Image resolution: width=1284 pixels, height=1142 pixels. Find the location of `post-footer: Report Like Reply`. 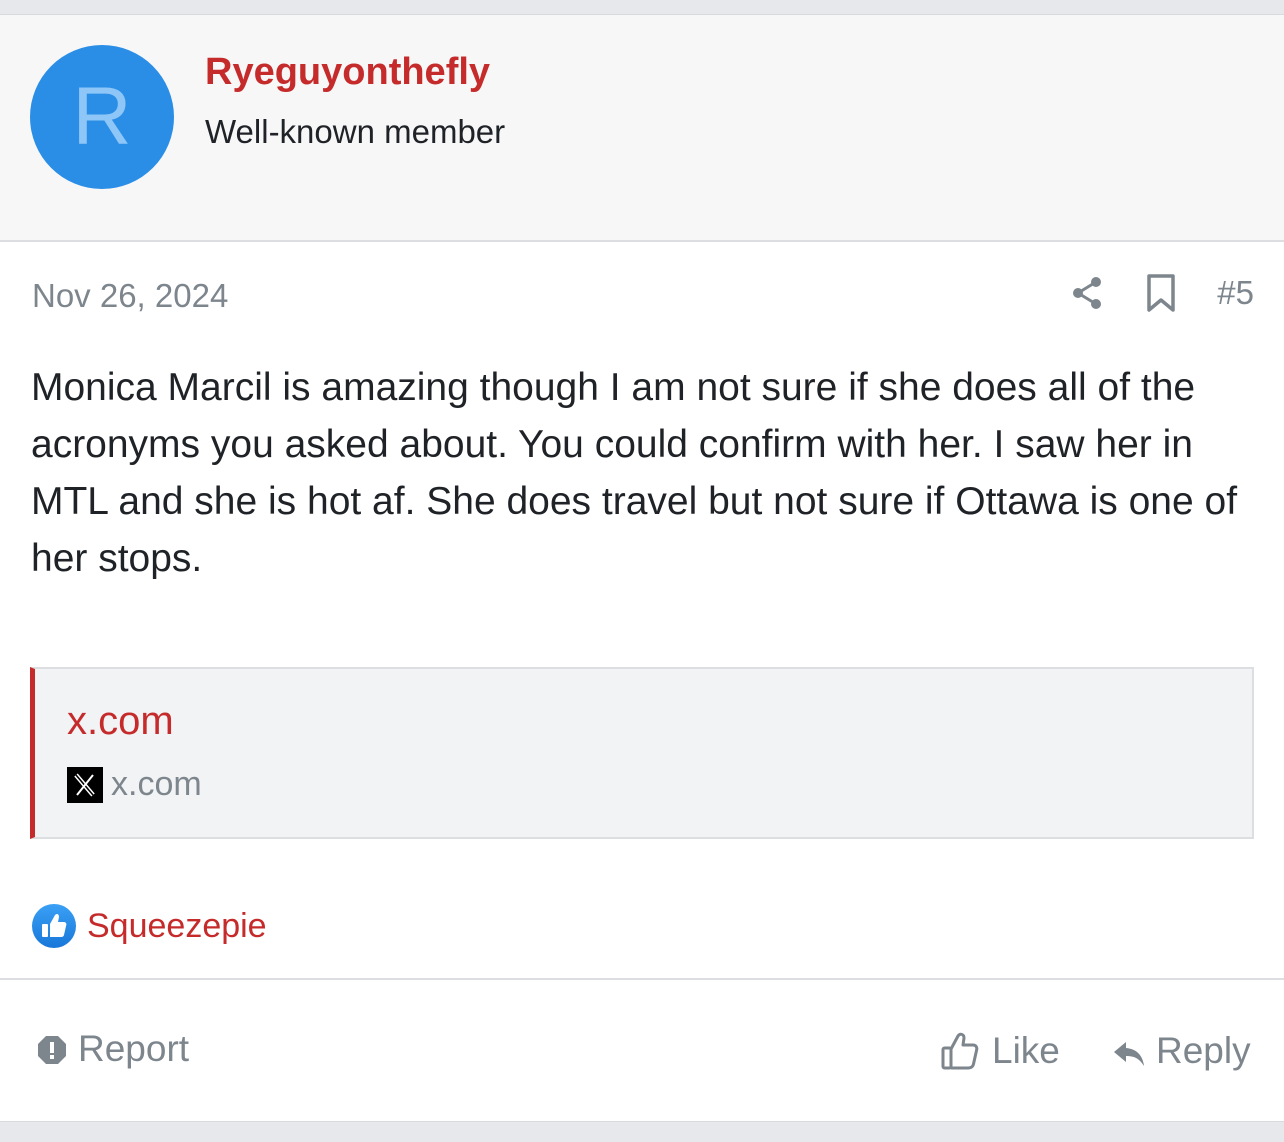

post-footer: Report Like Reply is located at coordinates (642, 1050).